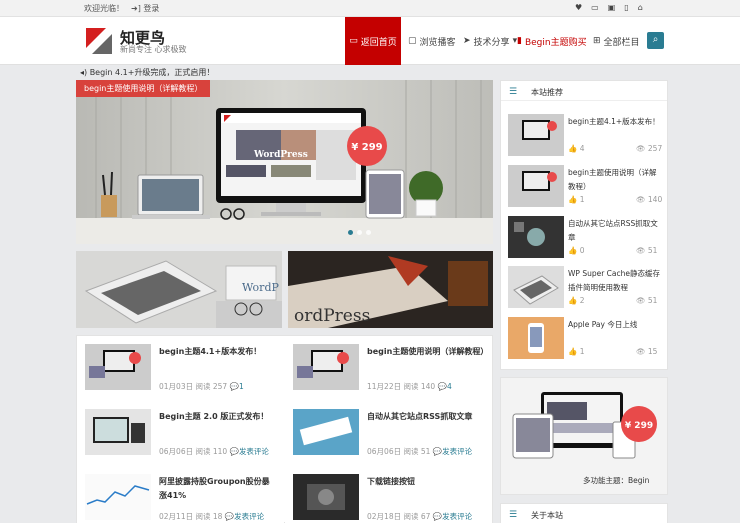 This screenshot has height=523, width=740. Describe the element at coordinates (584, 425) in the screenshot. I see `ad-image: ¥ 299` at that location.